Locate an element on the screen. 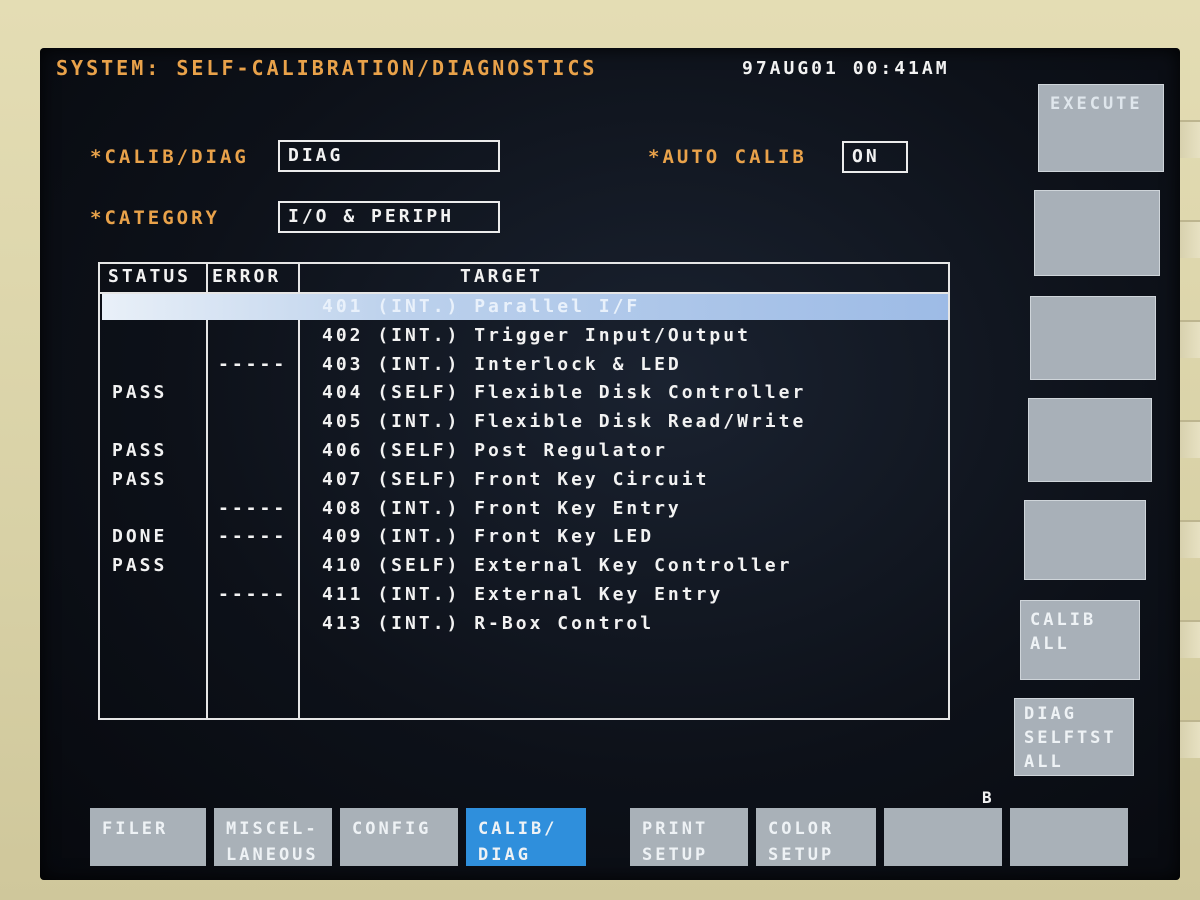  menu-filer: FILER is located at coordinates (148, 837).